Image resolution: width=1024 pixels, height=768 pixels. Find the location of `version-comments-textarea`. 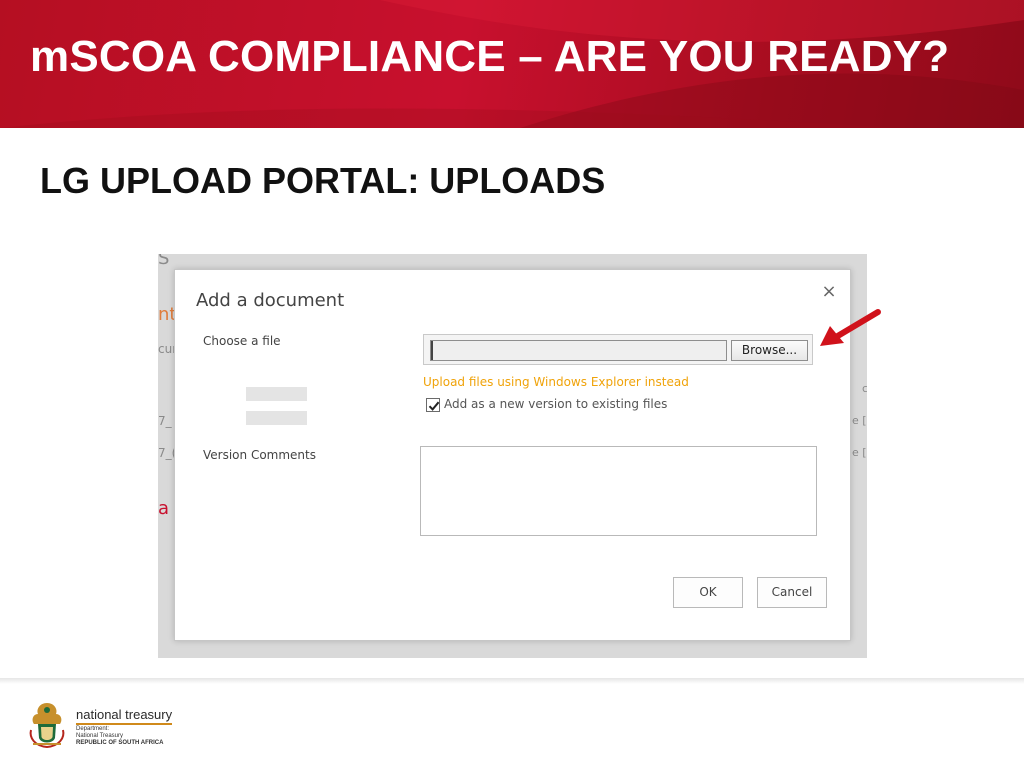

version-comments-textarea is located at coordinates (618, 491).